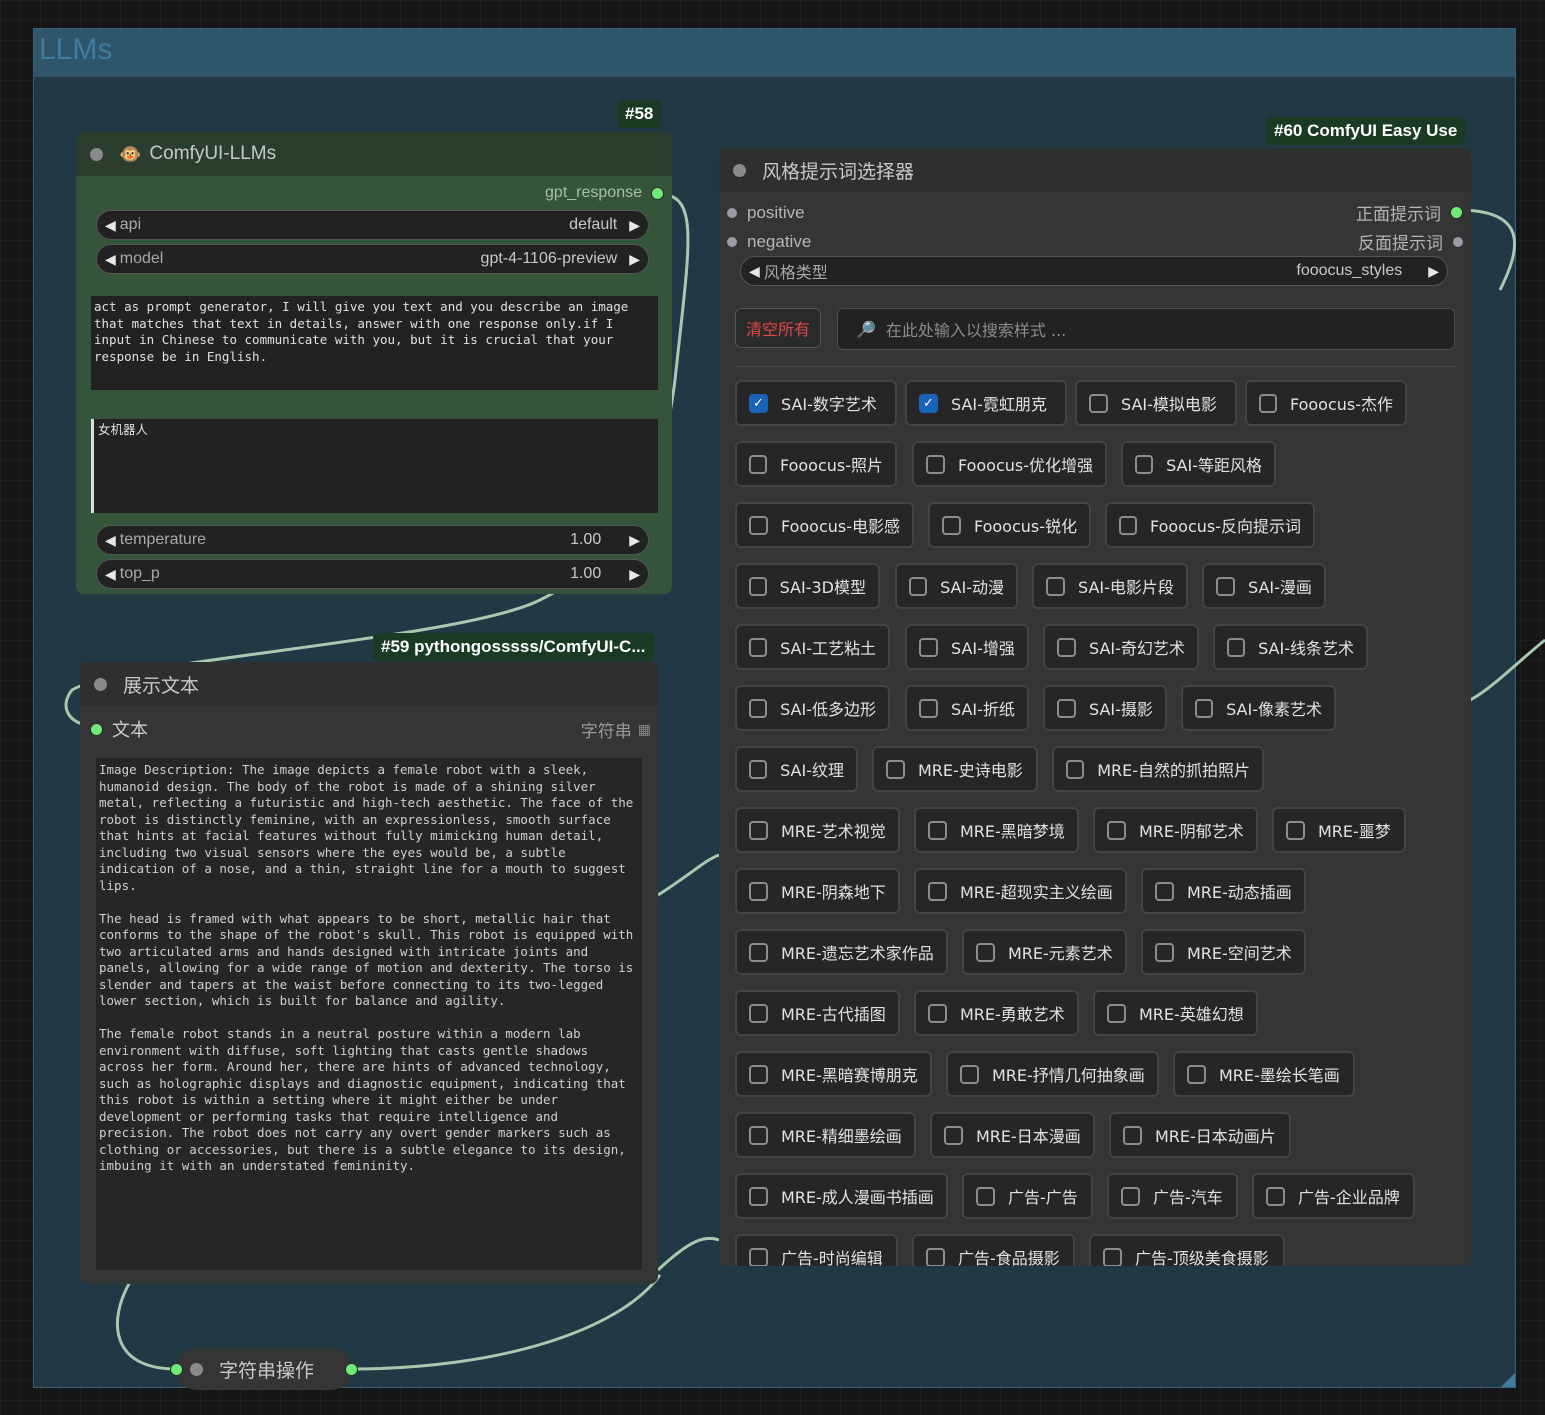 The width and height of the screenshot is (1545, 1415). What do you see at coordinates (833, 1074) in the screenshot?
I see `style-chip: MRE-黑暗赛博朋克` at bounding box center [833, 1074].